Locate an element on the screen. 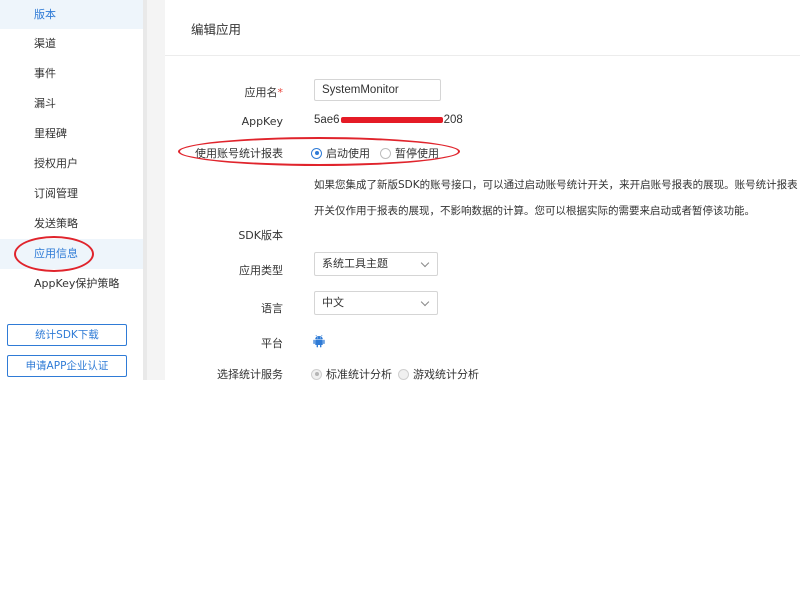  sidebar-item-funnel: 漏斗 is located at coordinates (71, 104).